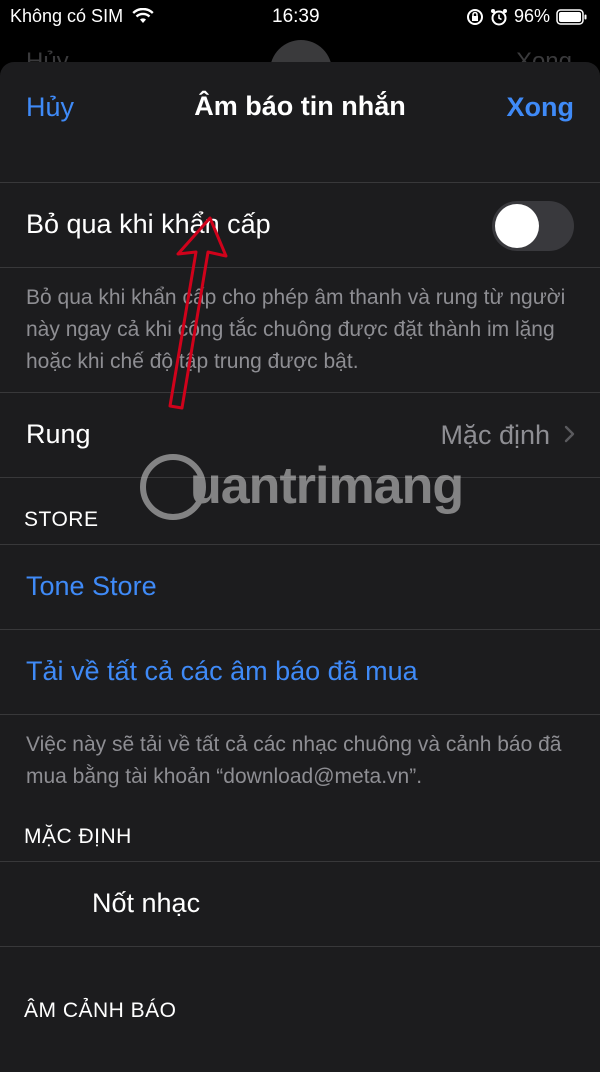 The width and height of the screenshot is (600, 1072). I want to click on store-section-header: STORE, so click(300, 511).